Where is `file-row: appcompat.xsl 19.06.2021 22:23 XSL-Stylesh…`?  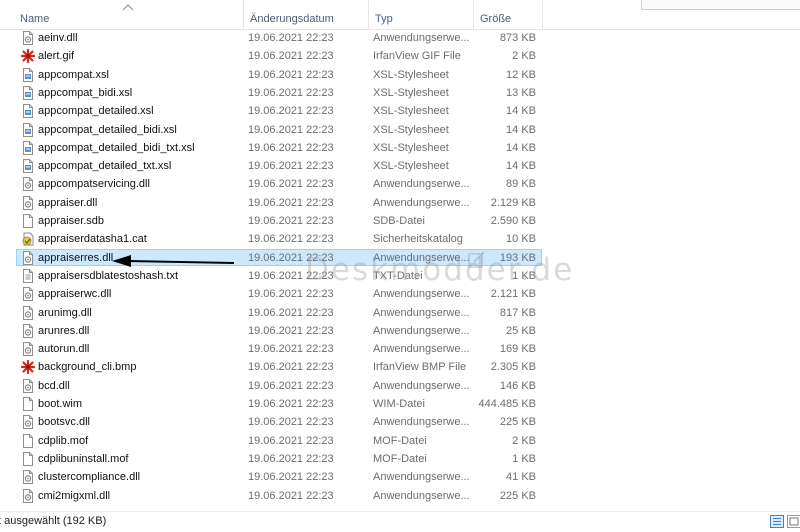 file-row: appcompat.xsl 19.06.2021 22:23 XSL-Stylesh… is located at coordinates (400, 75).